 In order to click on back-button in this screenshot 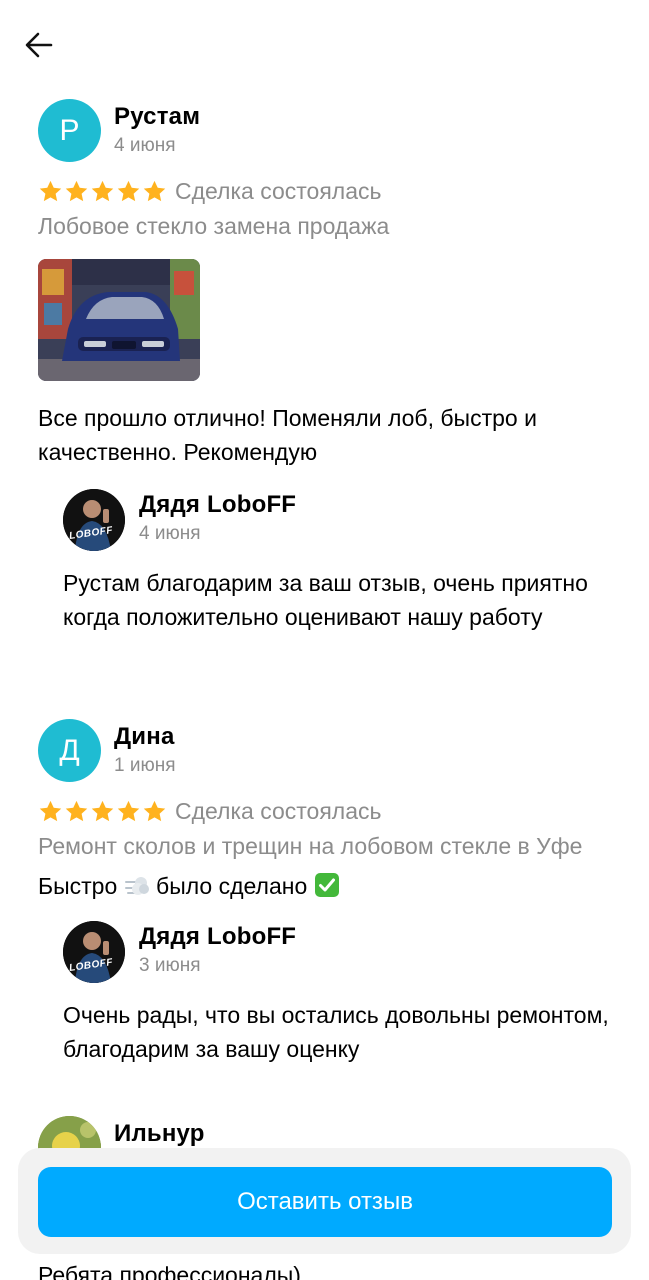, I will do `click(39, 45)`.